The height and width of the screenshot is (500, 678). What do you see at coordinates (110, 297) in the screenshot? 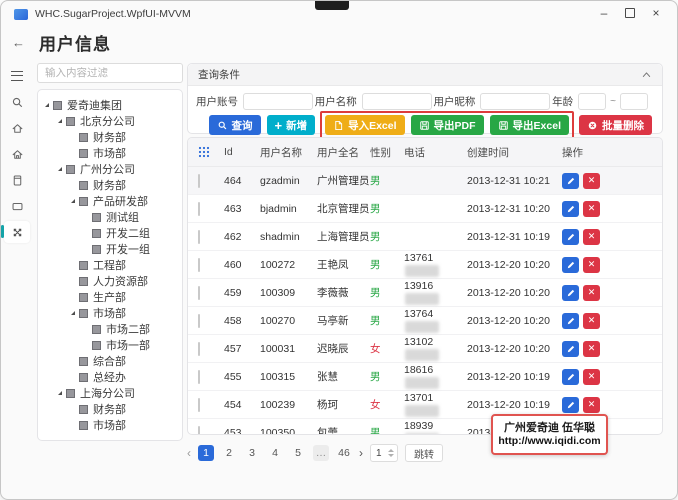
I see `tree-node: 生产部` at bounding box center [110, 297].